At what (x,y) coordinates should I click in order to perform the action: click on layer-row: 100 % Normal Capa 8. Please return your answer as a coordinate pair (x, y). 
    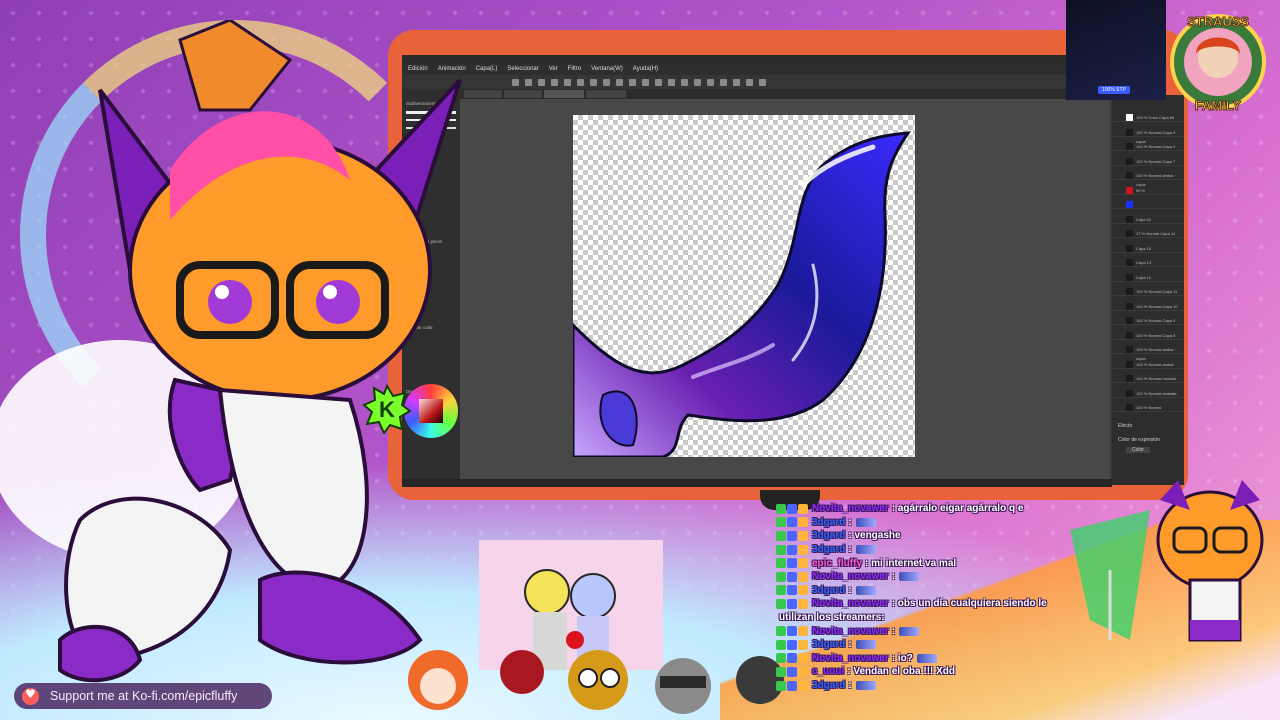
    Looking at the image, I should click on (1148, 335).